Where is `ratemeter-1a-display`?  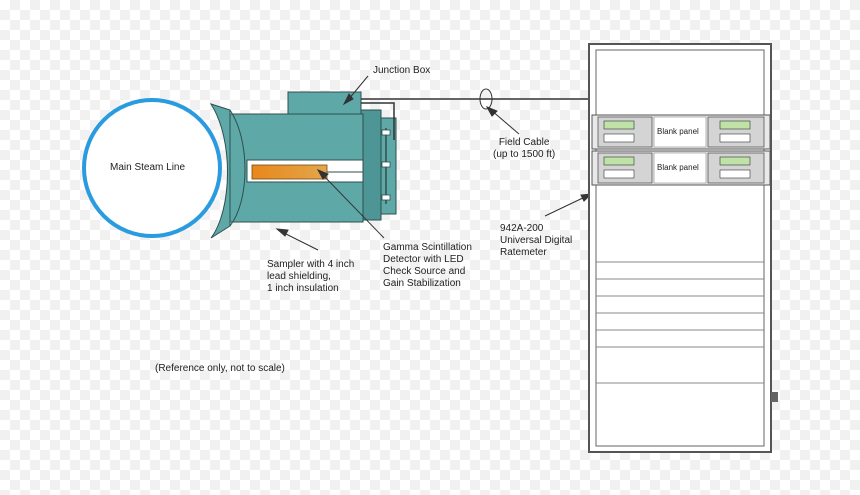 ratemeter-1a-display is located at coordinates (619, 125).